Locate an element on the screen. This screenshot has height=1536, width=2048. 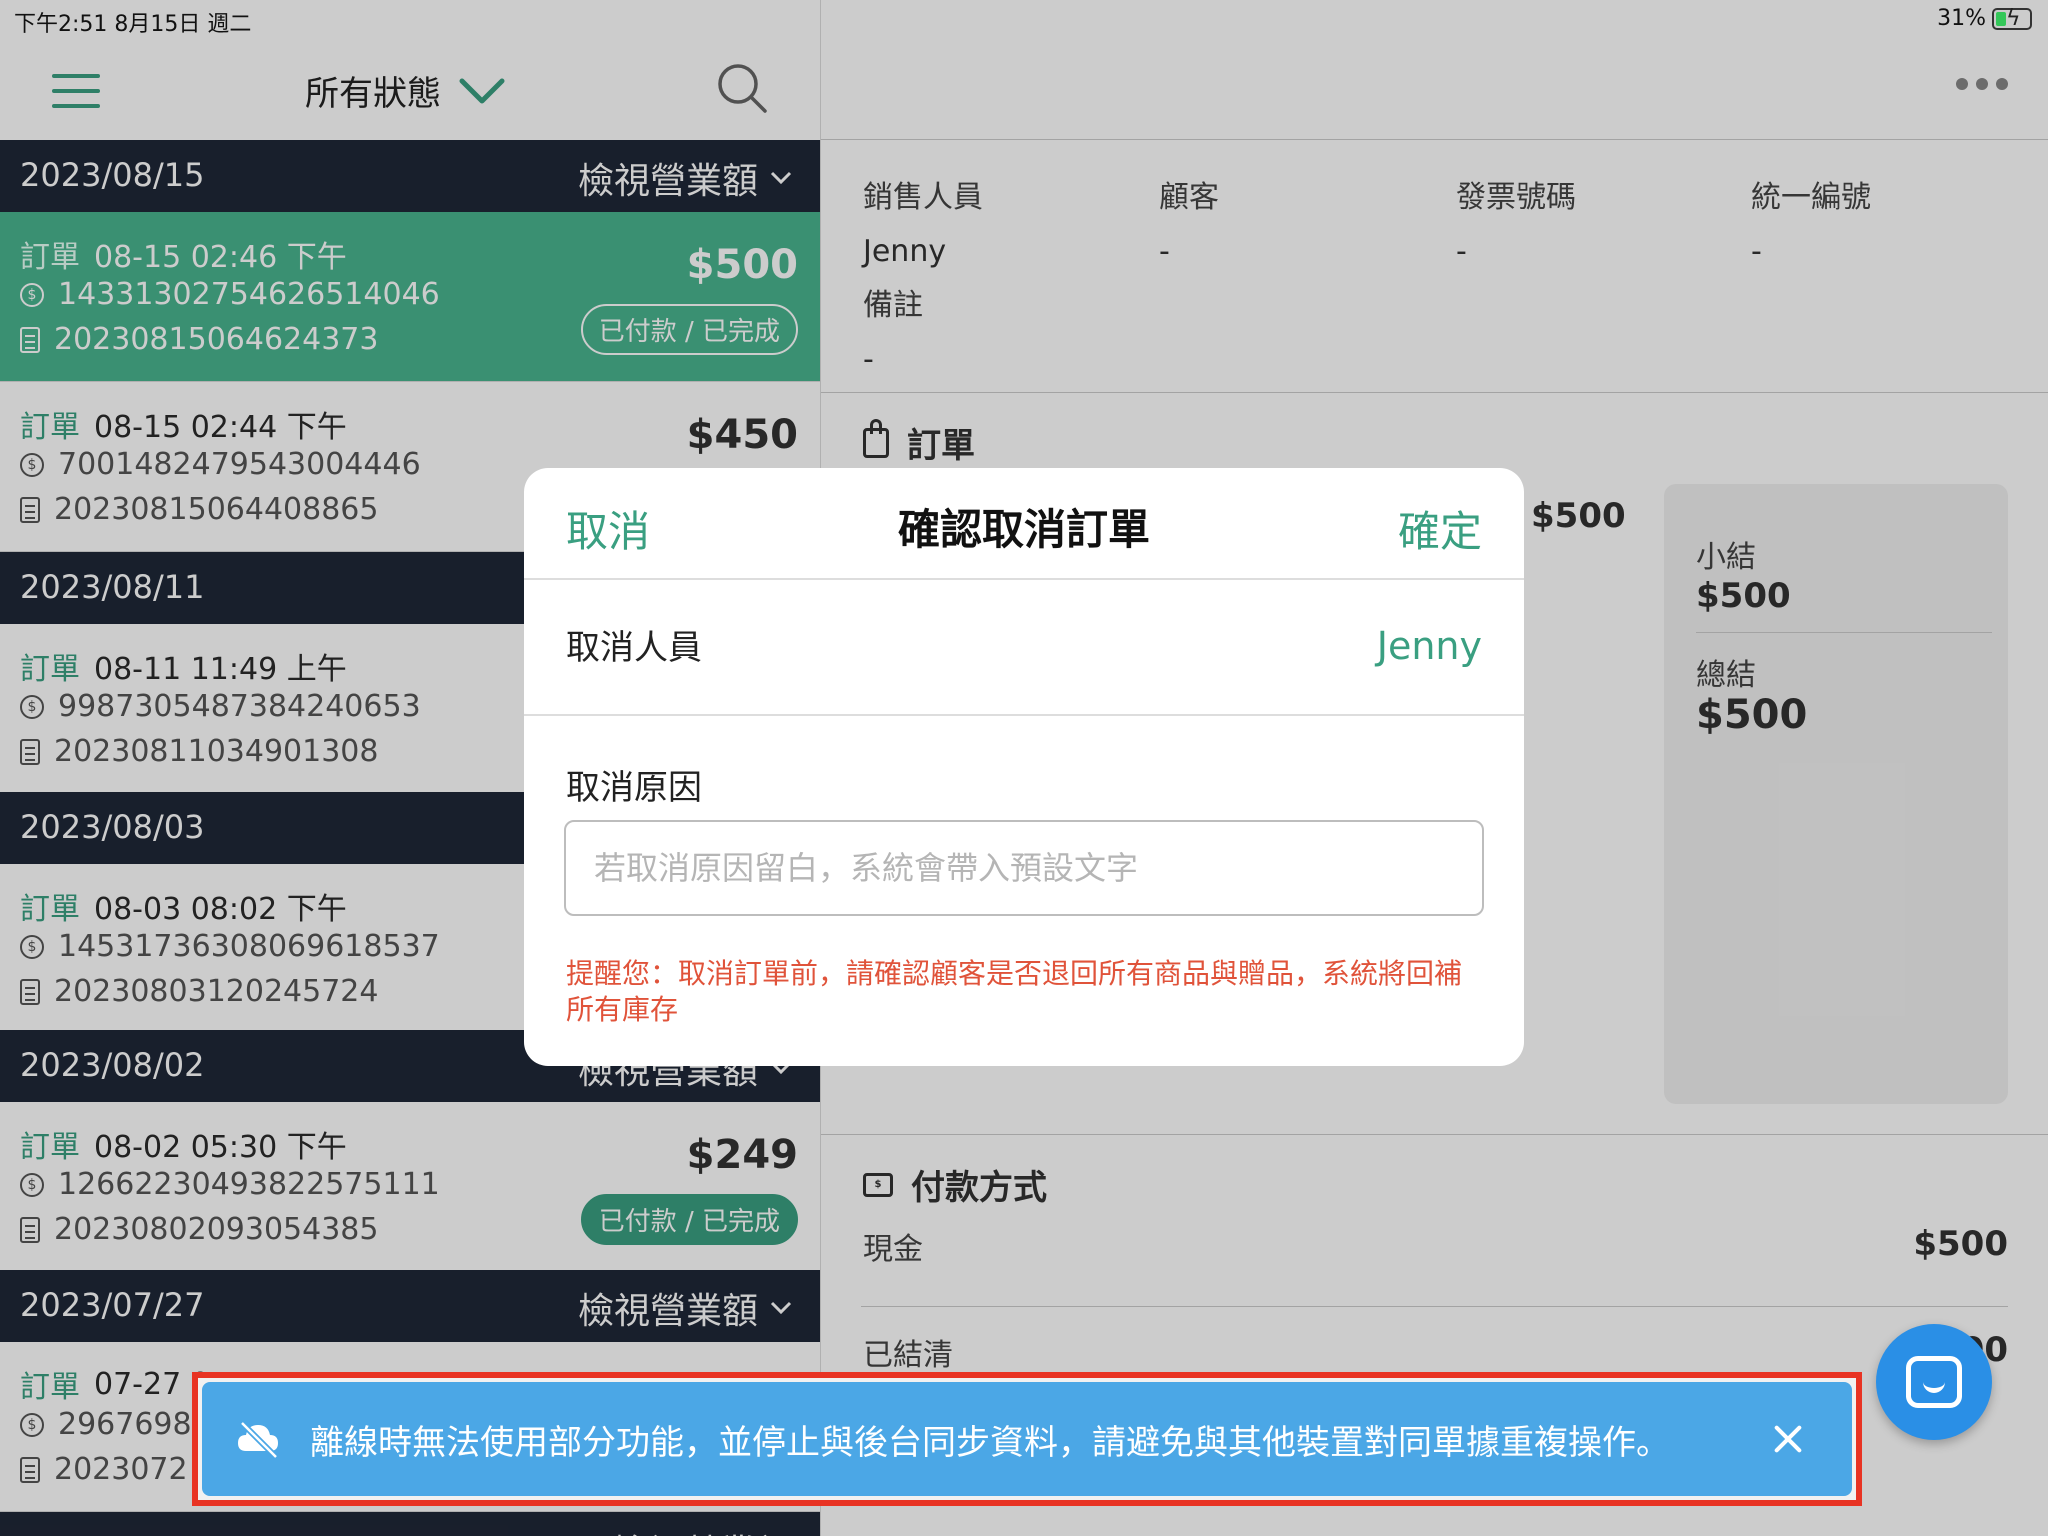
dialog-confirm-button: 確定 is located at coordinates (1440, 528).